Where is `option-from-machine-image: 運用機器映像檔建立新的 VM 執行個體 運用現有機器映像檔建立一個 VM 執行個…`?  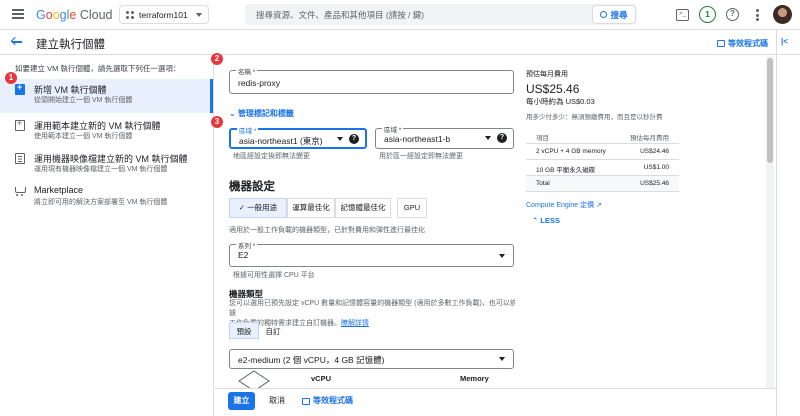
option-from-machine-image: 運用機器映像檔建立新的 VM 執行個體 運用現有機器映像檔建立一個 VM 執行個… is located at coordinates (106, 165).